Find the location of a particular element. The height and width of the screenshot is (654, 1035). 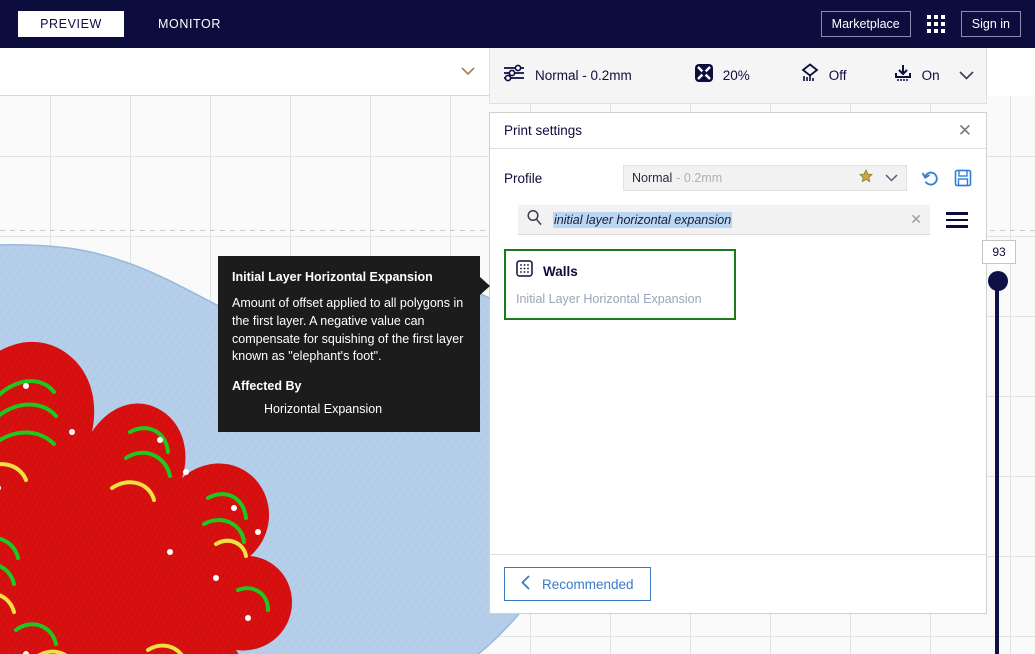

tab-preview: PREVIEW is located at coordinates (71, 24).